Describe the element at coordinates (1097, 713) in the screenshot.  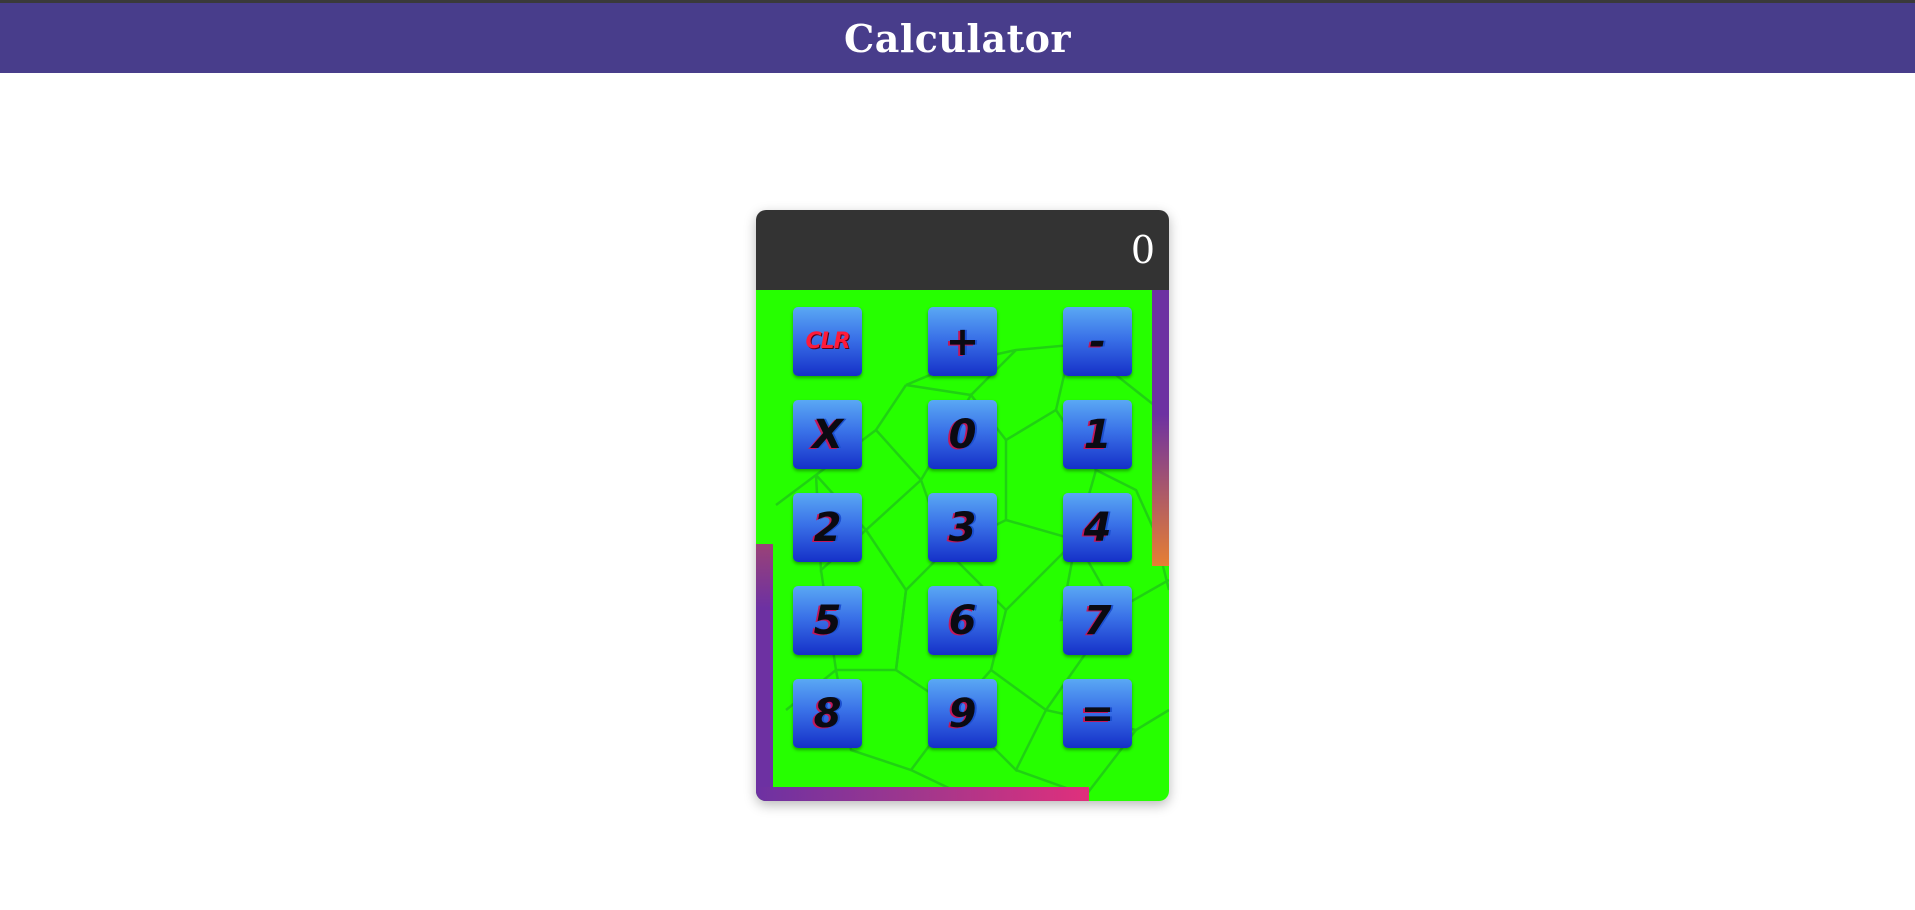
I see `equals-button: =` at that location.